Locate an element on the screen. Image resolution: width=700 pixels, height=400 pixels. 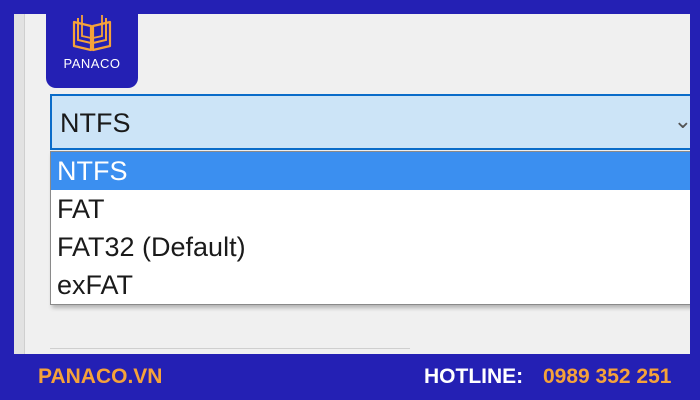
book-icon is located at coordinates (92, 33).